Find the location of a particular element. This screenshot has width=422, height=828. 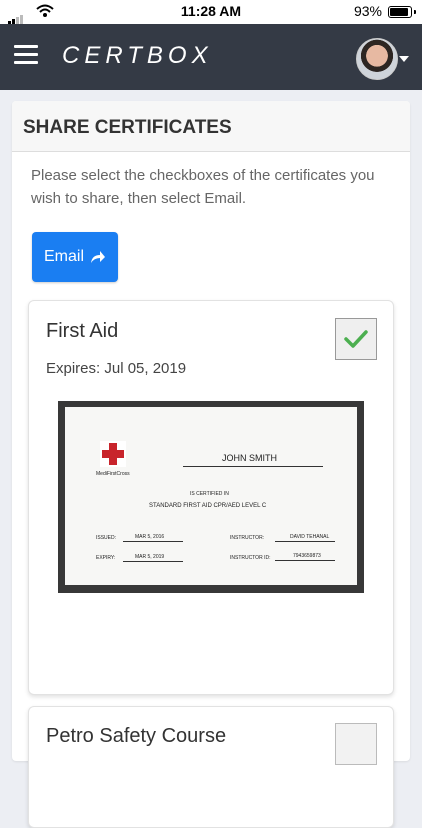

status-bar: 11:28 AM 93% is located at coordinates (211, 12).